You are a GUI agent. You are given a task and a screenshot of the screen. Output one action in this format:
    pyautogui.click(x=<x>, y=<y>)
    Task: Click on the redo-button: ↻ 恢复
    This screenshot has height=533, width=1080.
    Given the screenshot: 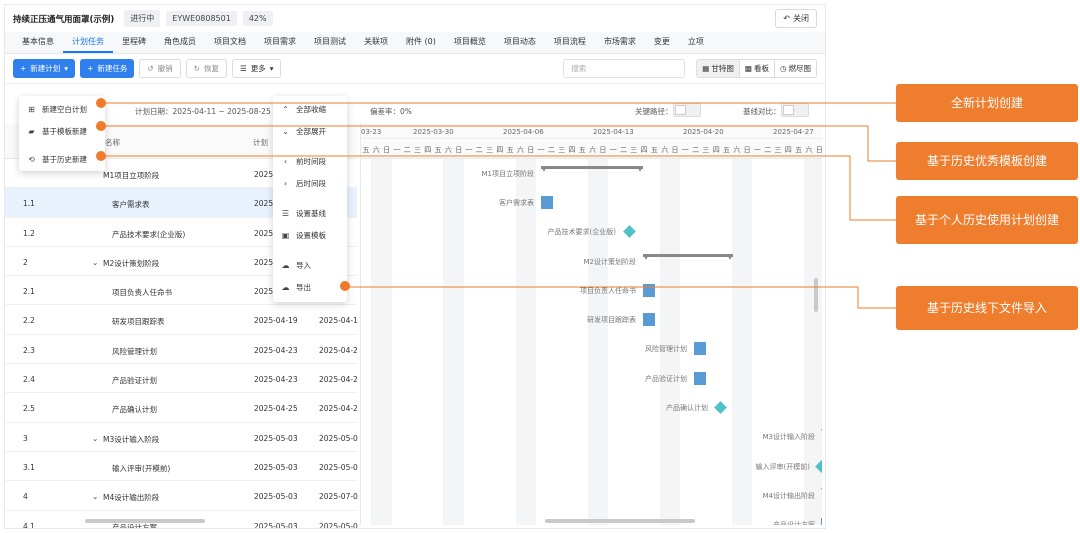 What is the action you would take?
    pyautogui.click(x=206, y=68)
    